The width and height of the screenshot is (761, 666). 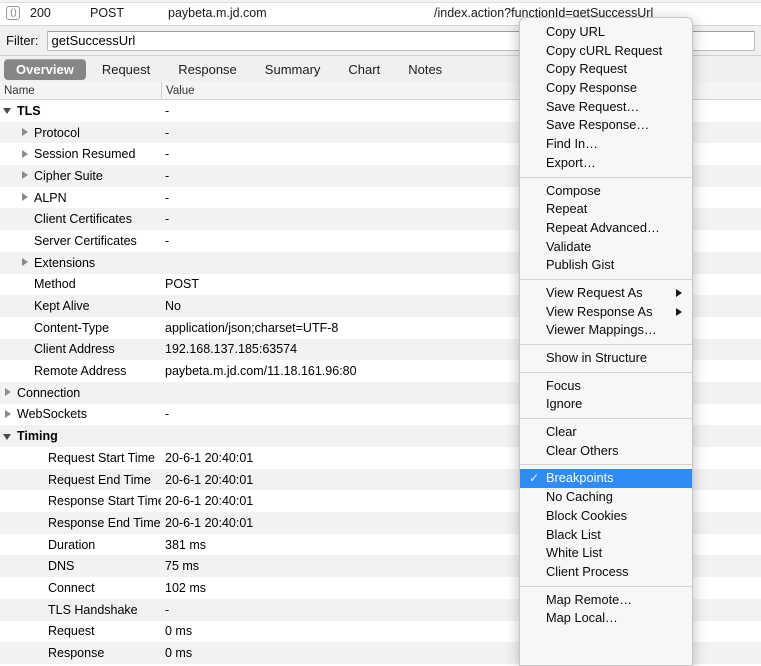 What do you see at coordinates (85, 240) in the screenshot?
I see `tree-row-label: Server Certificates` at bounding box center [85, 240].